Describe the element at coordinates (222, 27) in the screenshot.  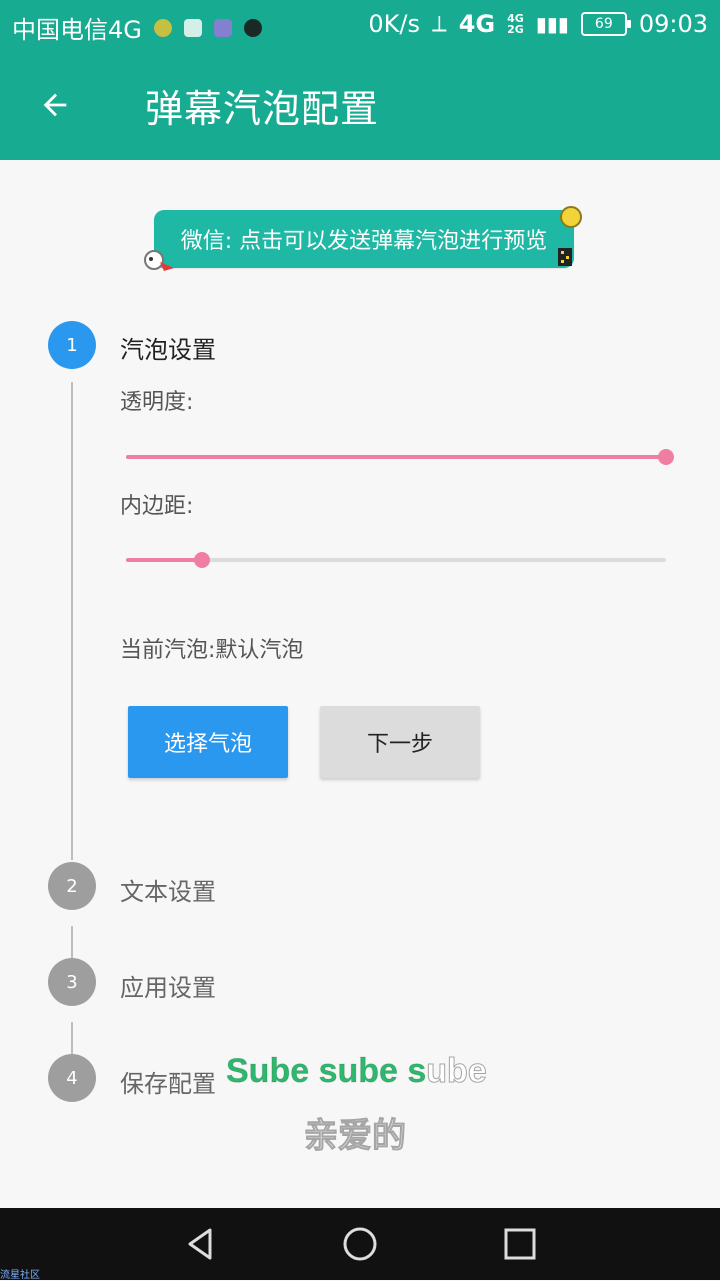
I see `gallery-icon` at that location.